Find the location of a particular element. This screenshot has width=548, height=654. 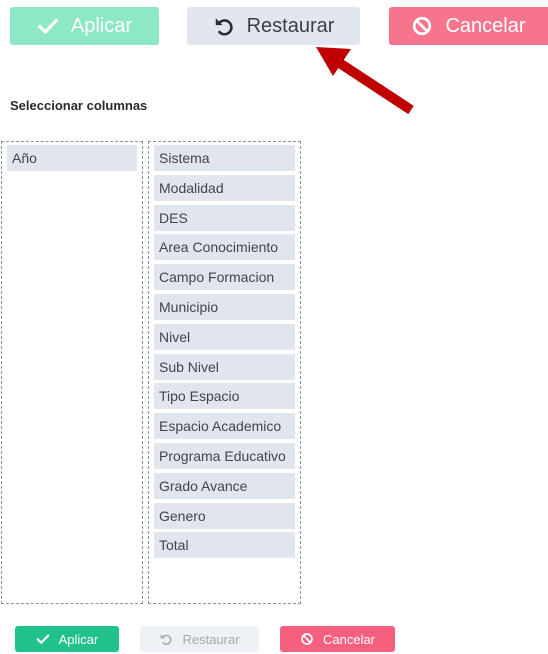

column-item: Grado Avance is located at coordinates (224, 485).